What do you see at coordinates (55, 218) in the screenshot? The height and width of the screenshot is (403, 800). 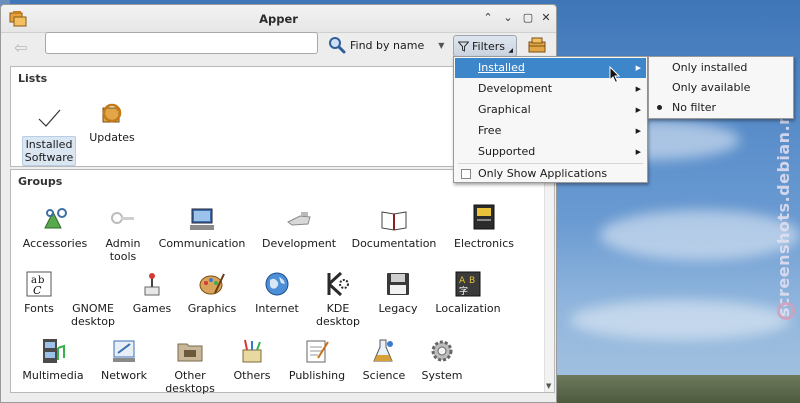 I see `accessories-icon` at bounding box center [55, 218].